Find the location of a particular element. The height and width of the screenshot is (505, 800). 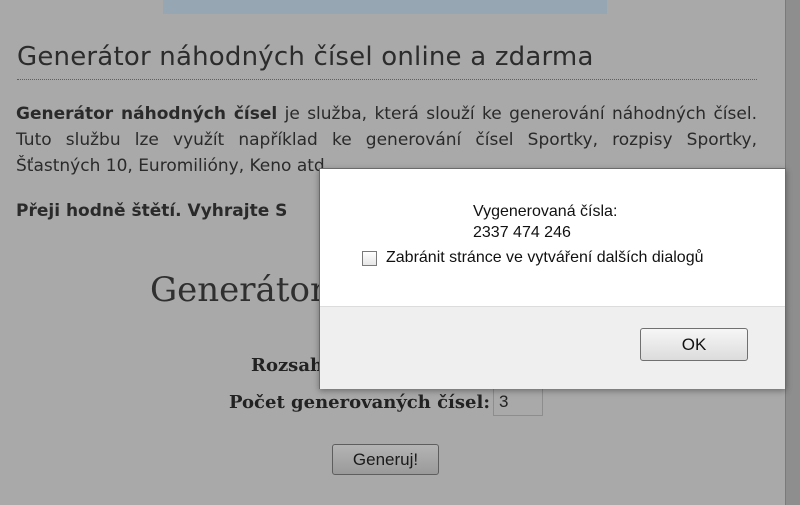

dialog-message: Vygenerovaná čísla: 2337 474 246 is located at coordinates (545, 222).